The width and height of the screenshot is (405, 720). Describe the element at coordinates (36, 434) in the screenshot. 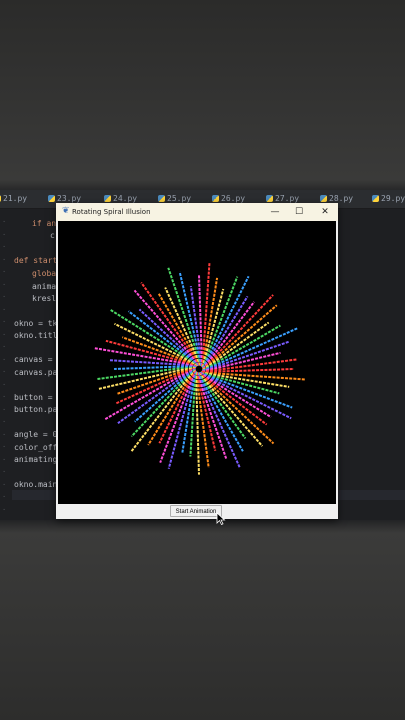

I see `code-line: angle = 0` at that location.